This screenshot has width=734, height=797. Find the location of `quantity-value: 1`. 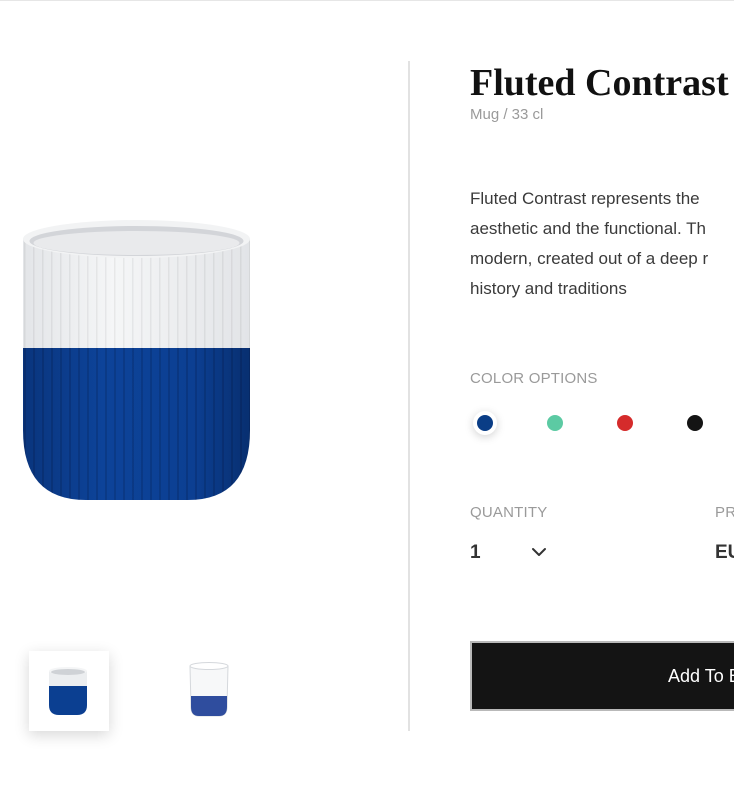

quantity-value: 1 is located at coordinates (475, 552).